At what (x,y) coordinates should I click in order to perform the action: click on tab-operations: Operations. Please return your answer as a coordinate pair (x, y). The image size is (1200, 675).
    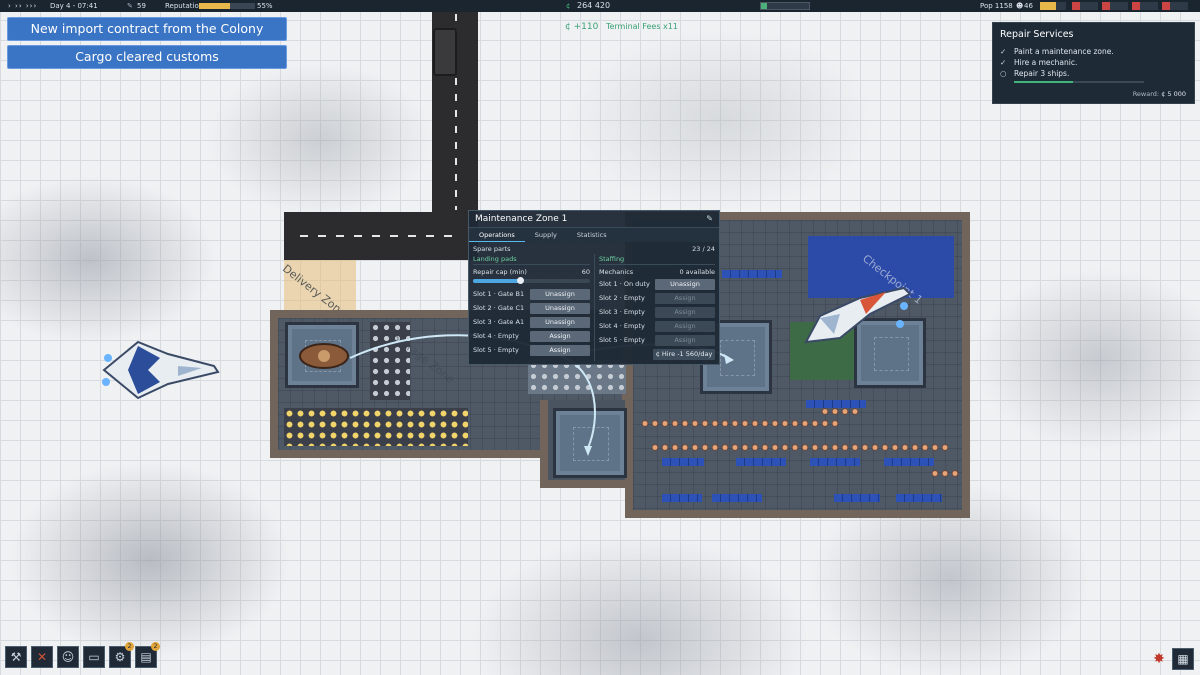
    Looking at the image, I should click on (497, 235).